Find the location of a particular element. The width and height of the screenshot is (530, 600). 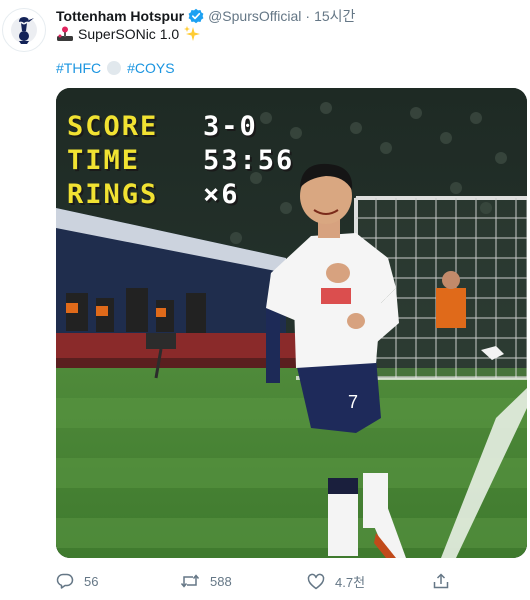

hashtag-coys: #COYS is located at coordinates (150, 68).